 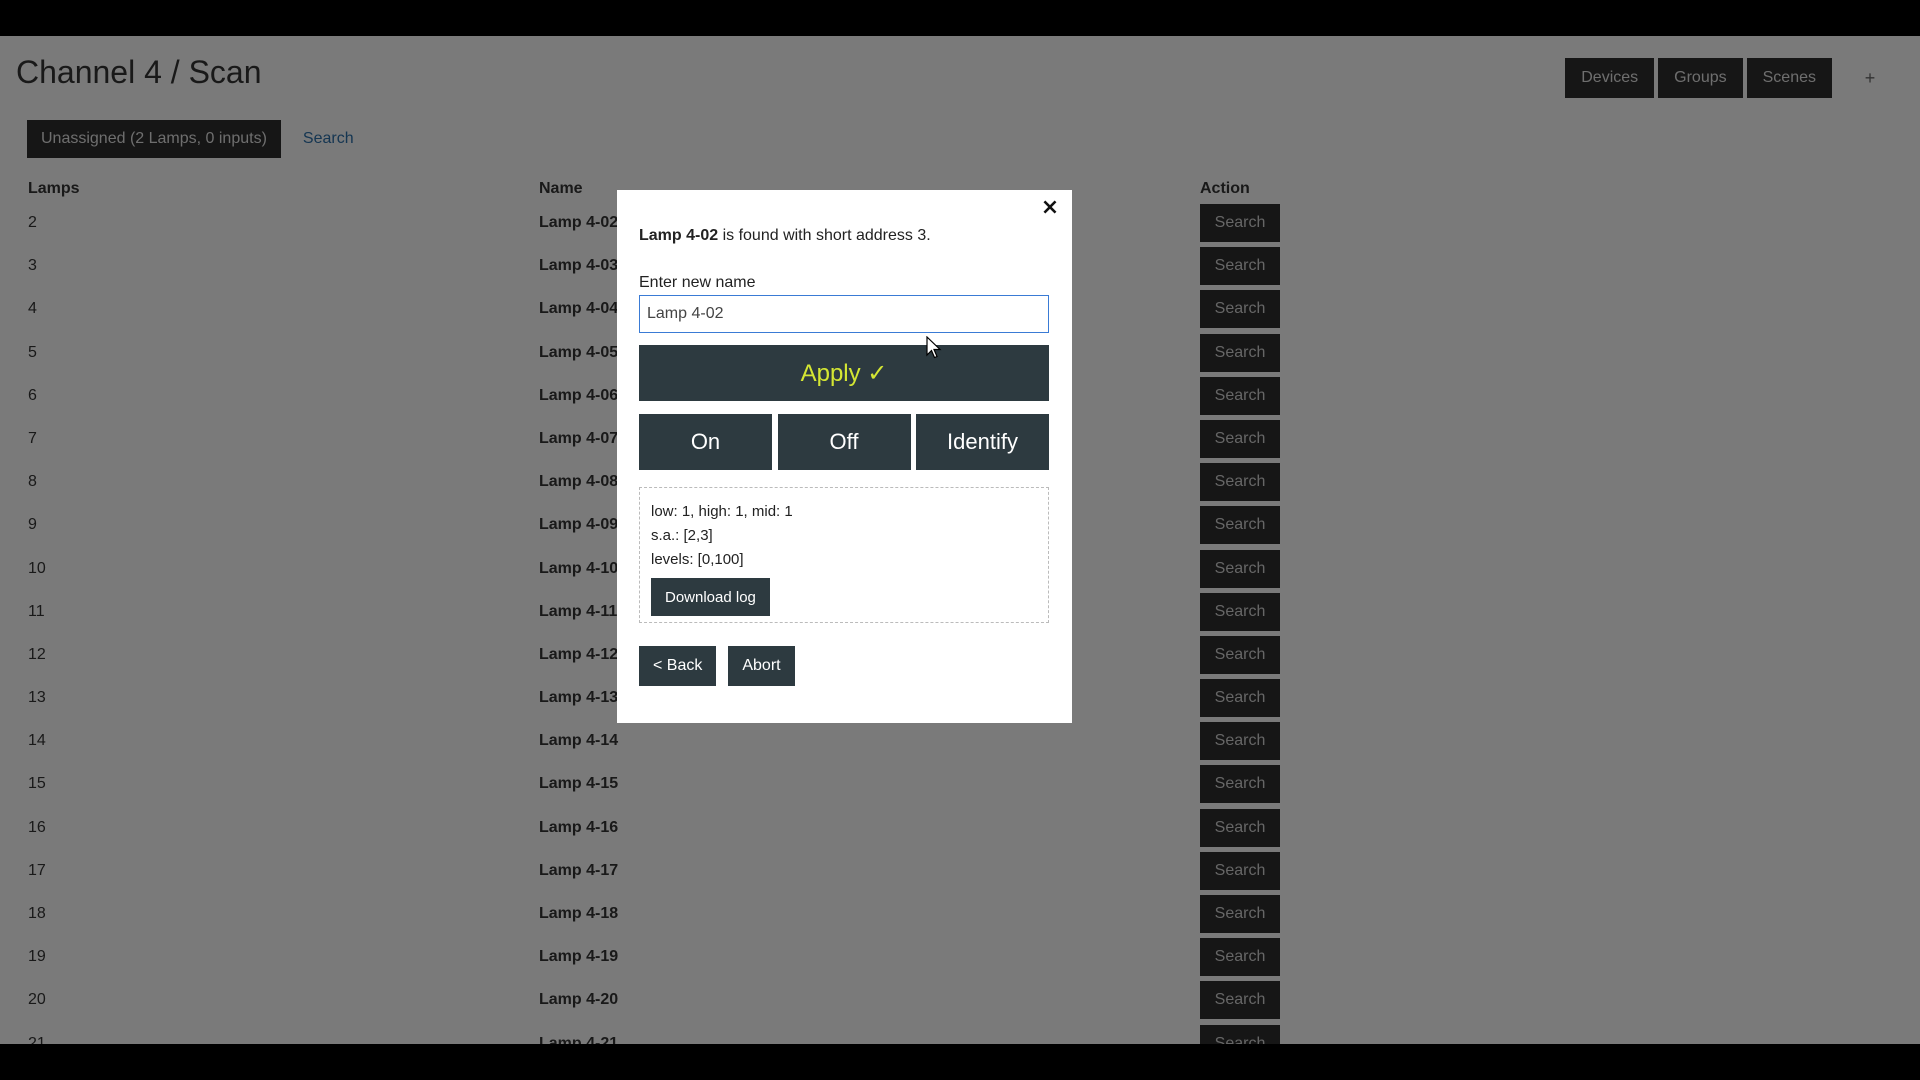 What do you see at coordinates (697, 559) in the screenshot?
I see `info-levels-line: levels: [0,100]` at bounding box center [697, 559].